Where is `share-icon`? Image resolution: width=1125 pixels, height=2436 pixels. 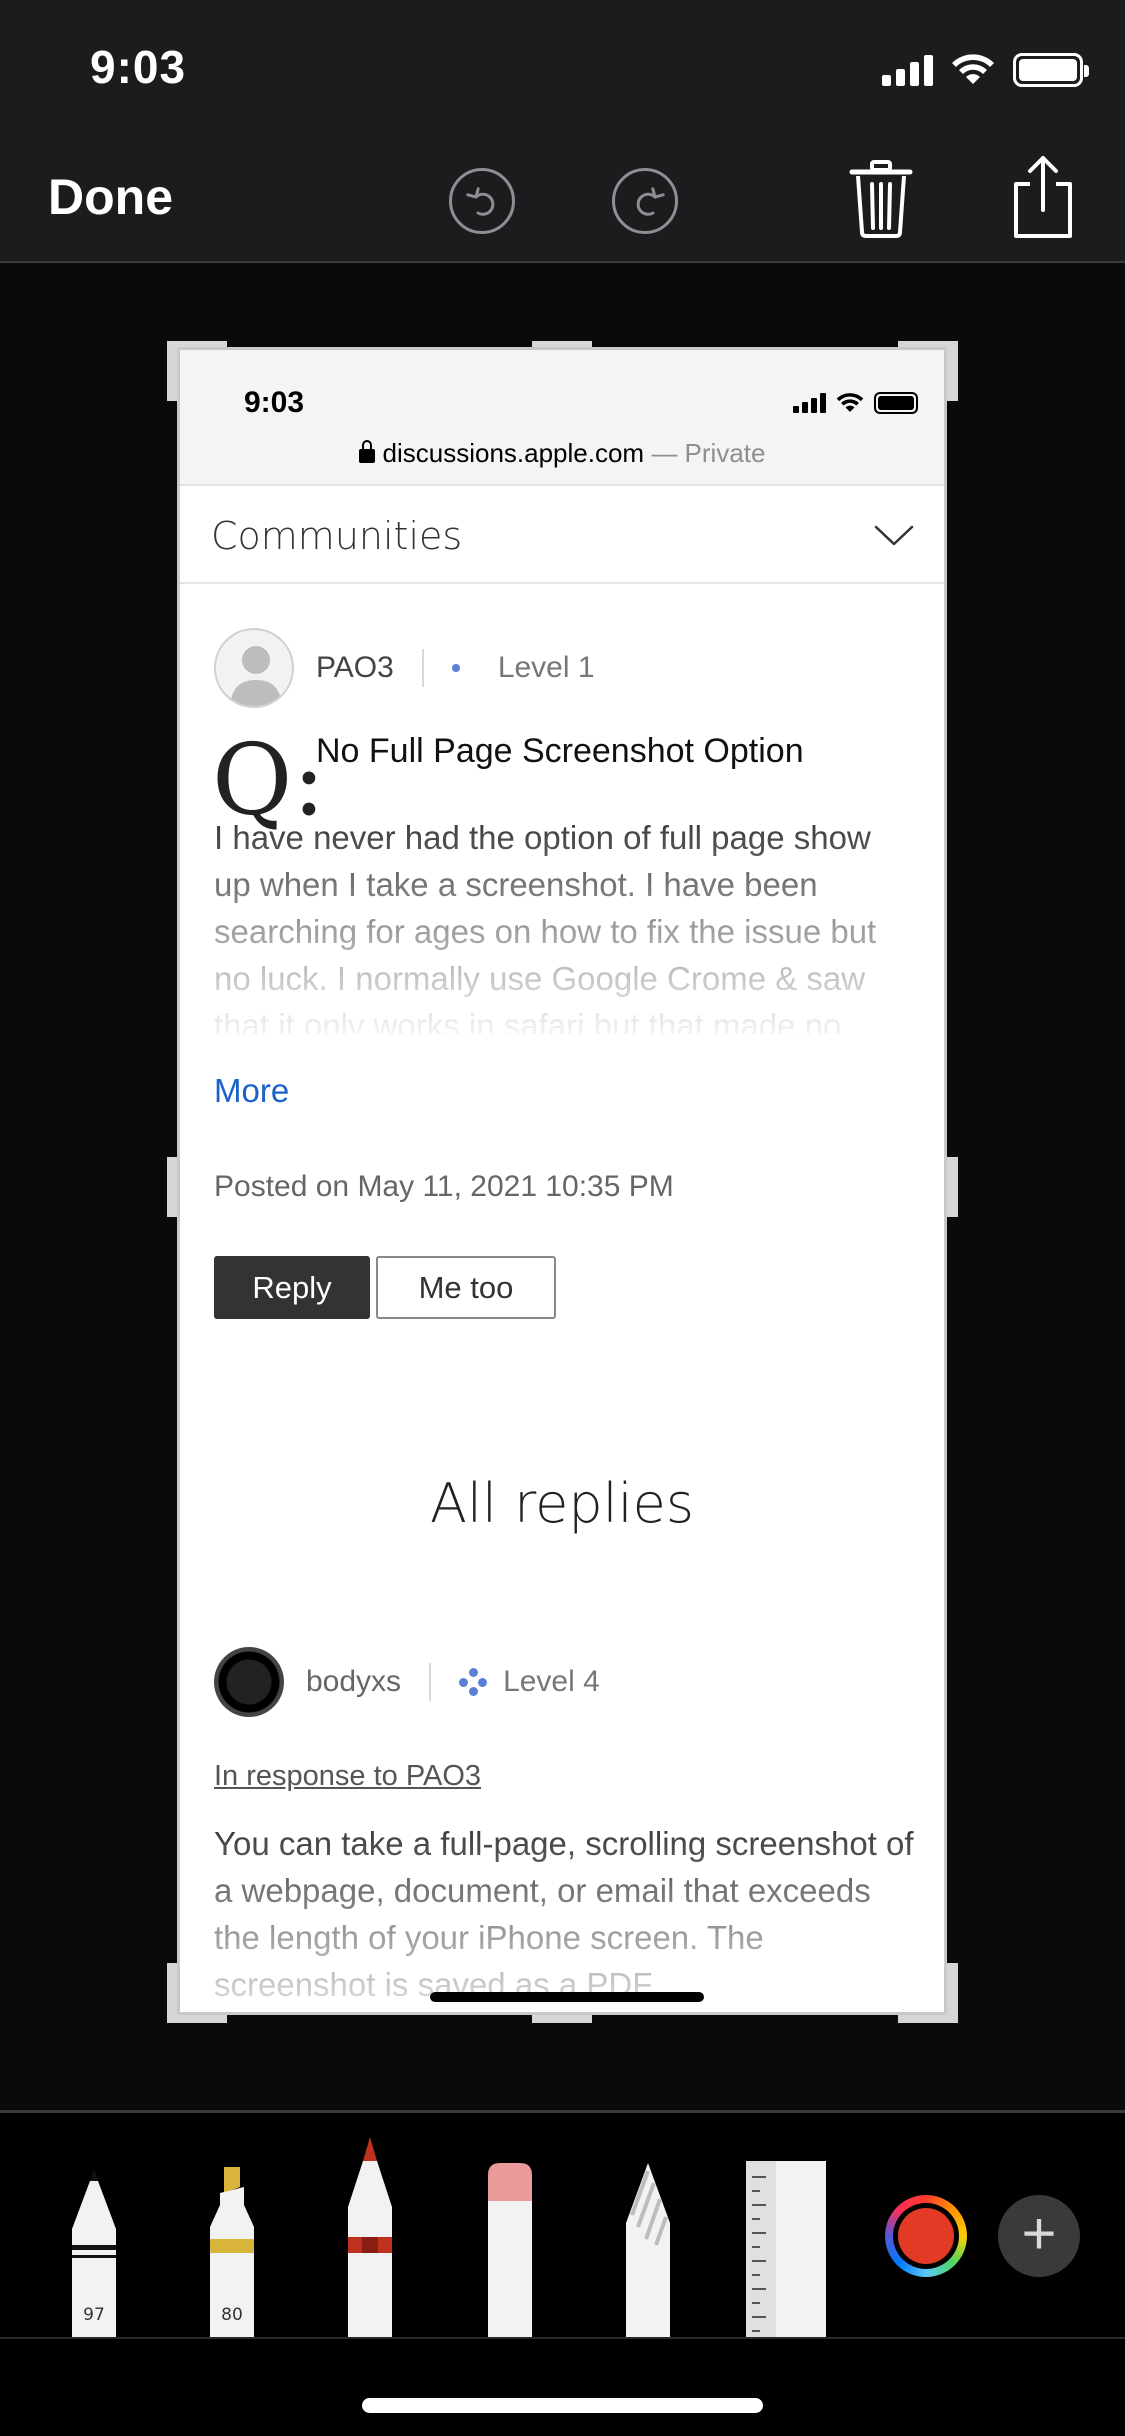 share-icon is located at coordinates (1043, 197).